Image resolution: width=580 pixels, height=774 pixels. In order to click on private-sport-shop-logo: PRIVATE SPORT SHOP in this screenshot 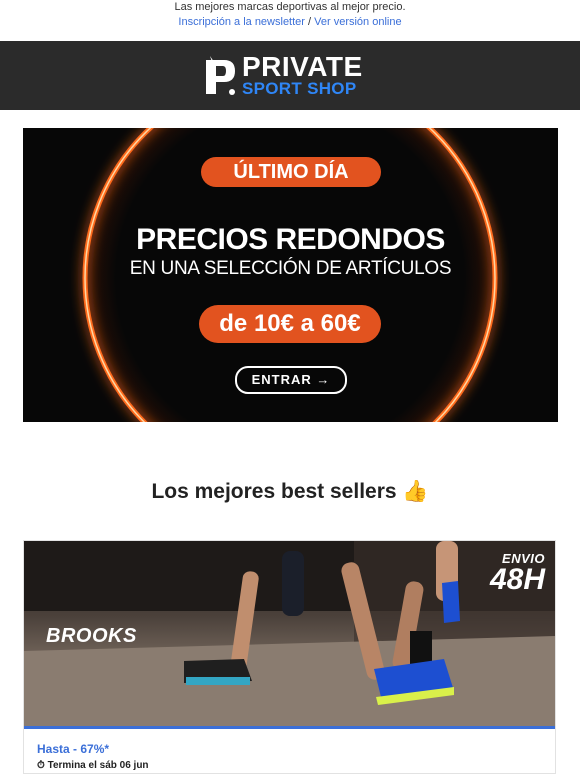, I will do `click(292, 74)`.